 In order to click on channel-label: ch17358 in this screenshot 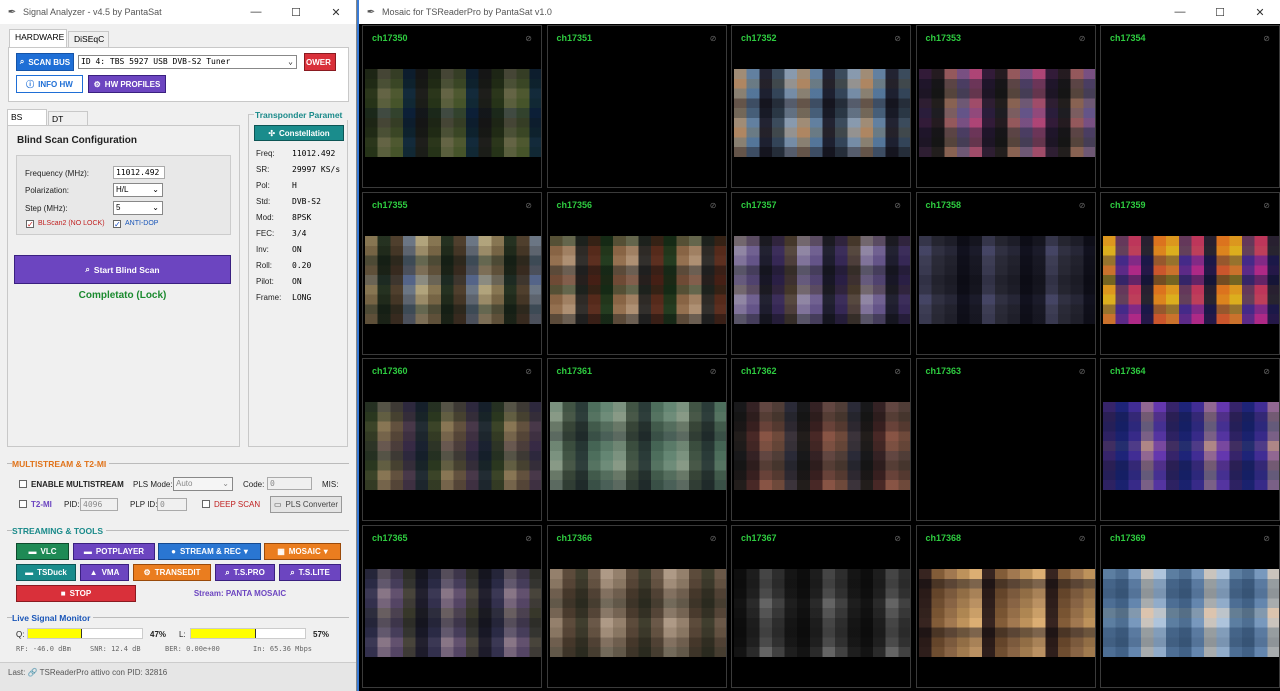, I will do `click(943, 204)`.